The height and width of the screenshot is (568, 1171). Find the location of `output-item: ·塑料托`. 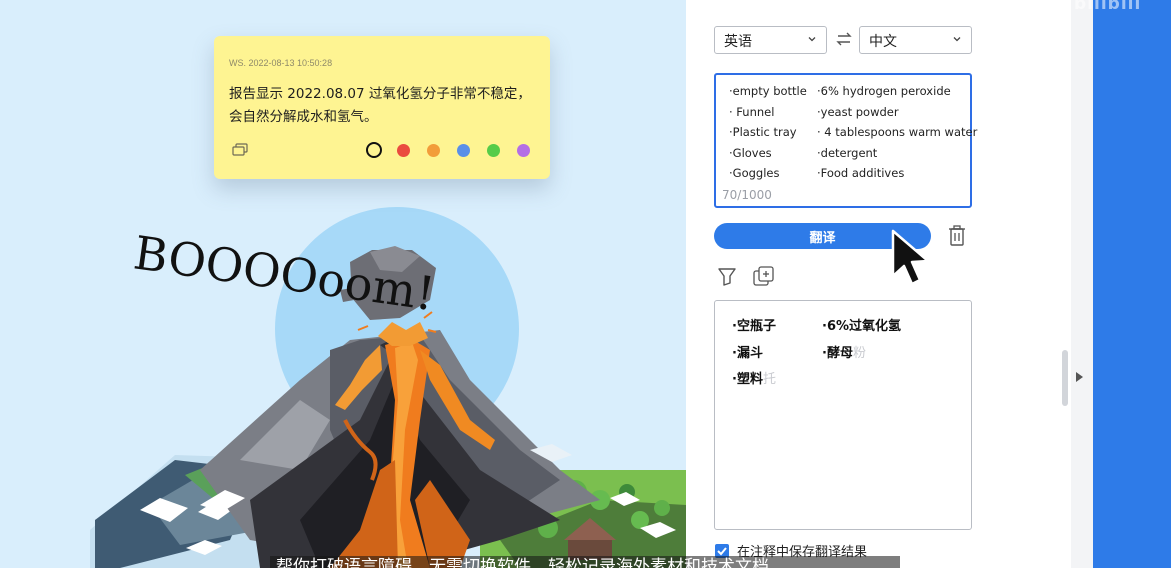

output-item: ·塑料托 is located at coordinates (754, 379).